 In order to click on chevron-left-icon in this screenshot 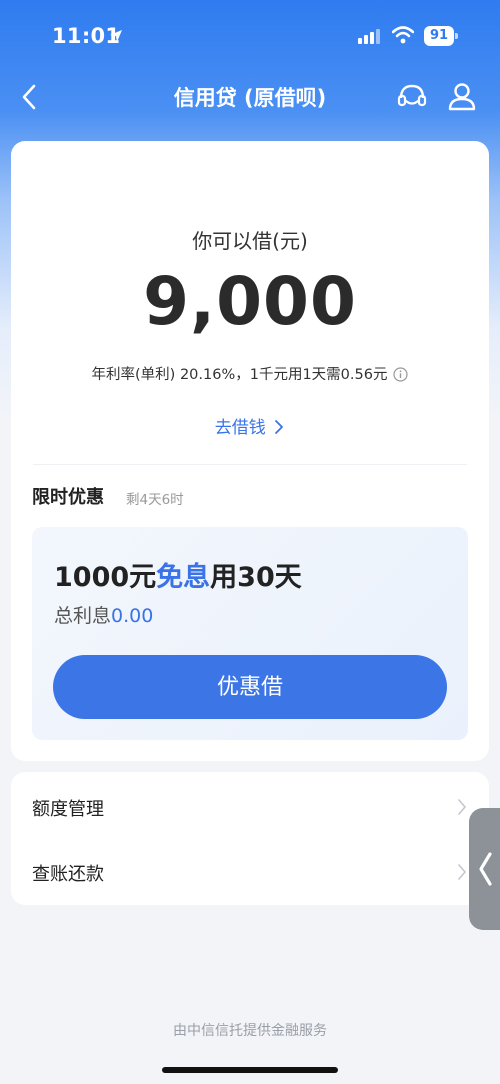, I will do `click(485, 869)`.